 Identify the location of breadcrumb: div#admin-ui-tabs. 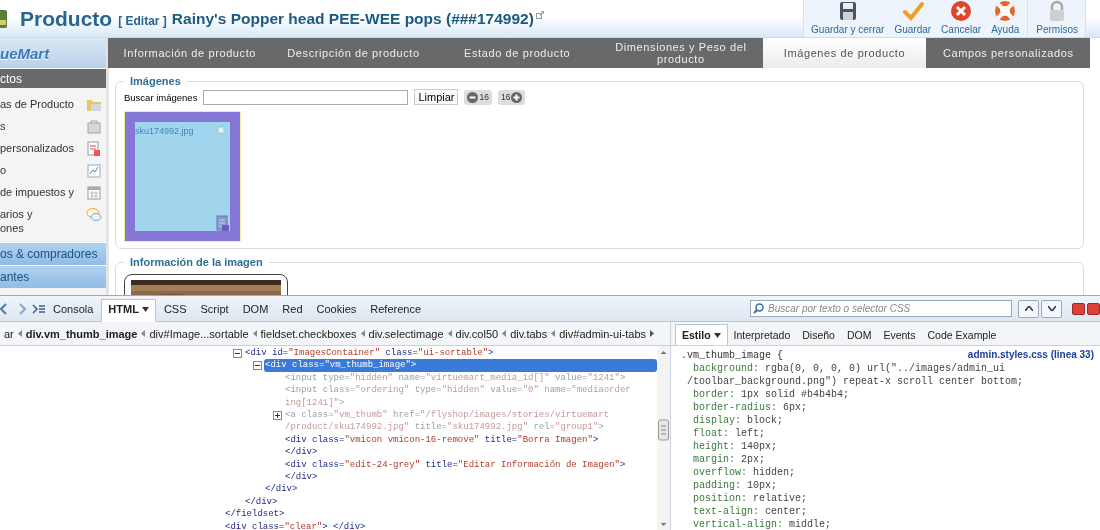
(603, 333).